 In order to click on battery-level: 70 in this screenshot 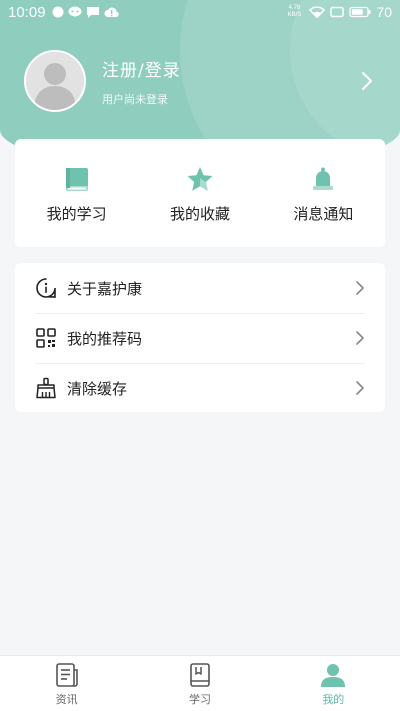, I will do `click(384, 12)`.